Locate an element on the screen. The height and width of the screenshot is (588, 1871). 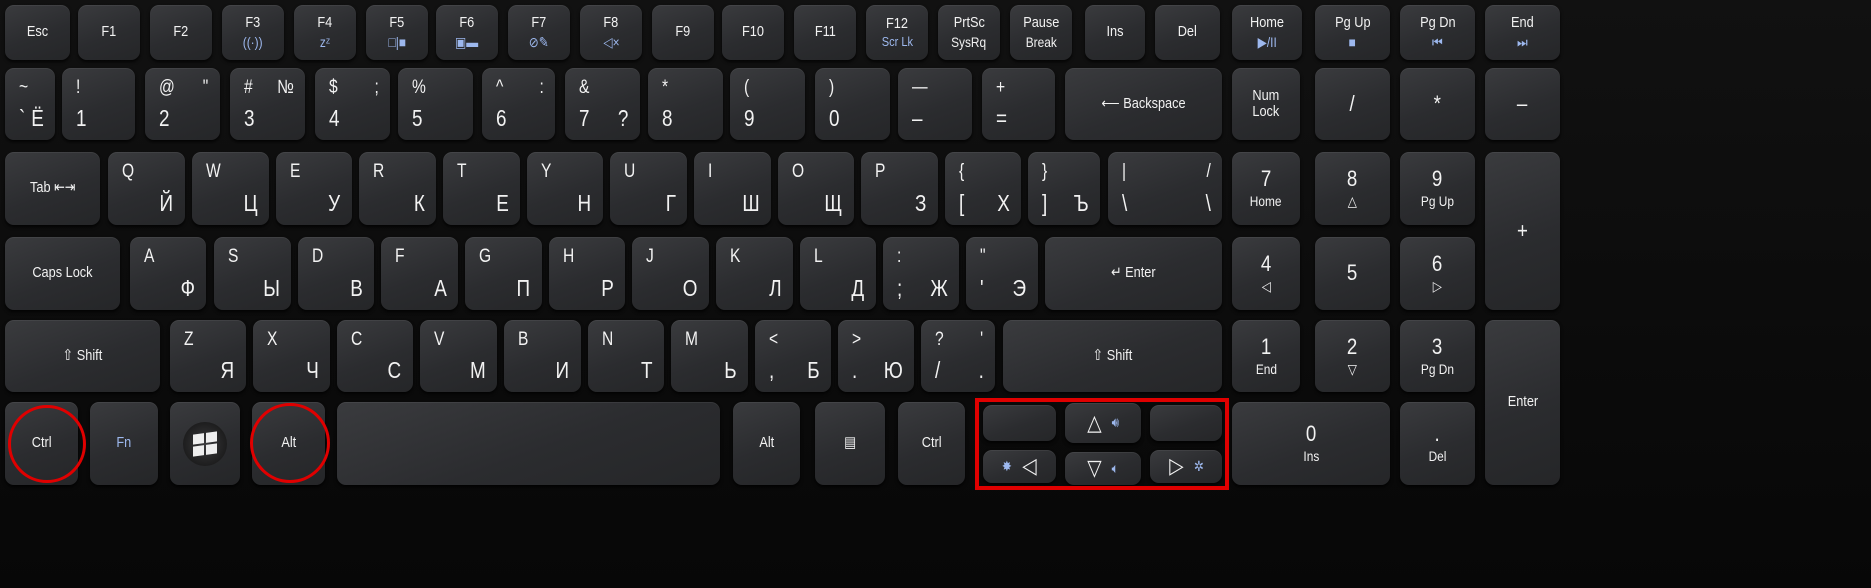
key-caps-lock: Caps Lock is located at coordinates (62, 273).